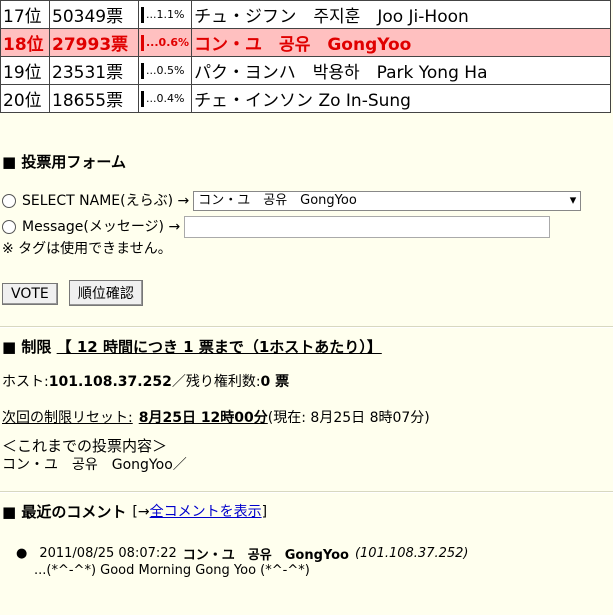 This screenshot has width=613, height=615. I want to click on reset-label: 次回の制限リセット:, so click(67, 418).